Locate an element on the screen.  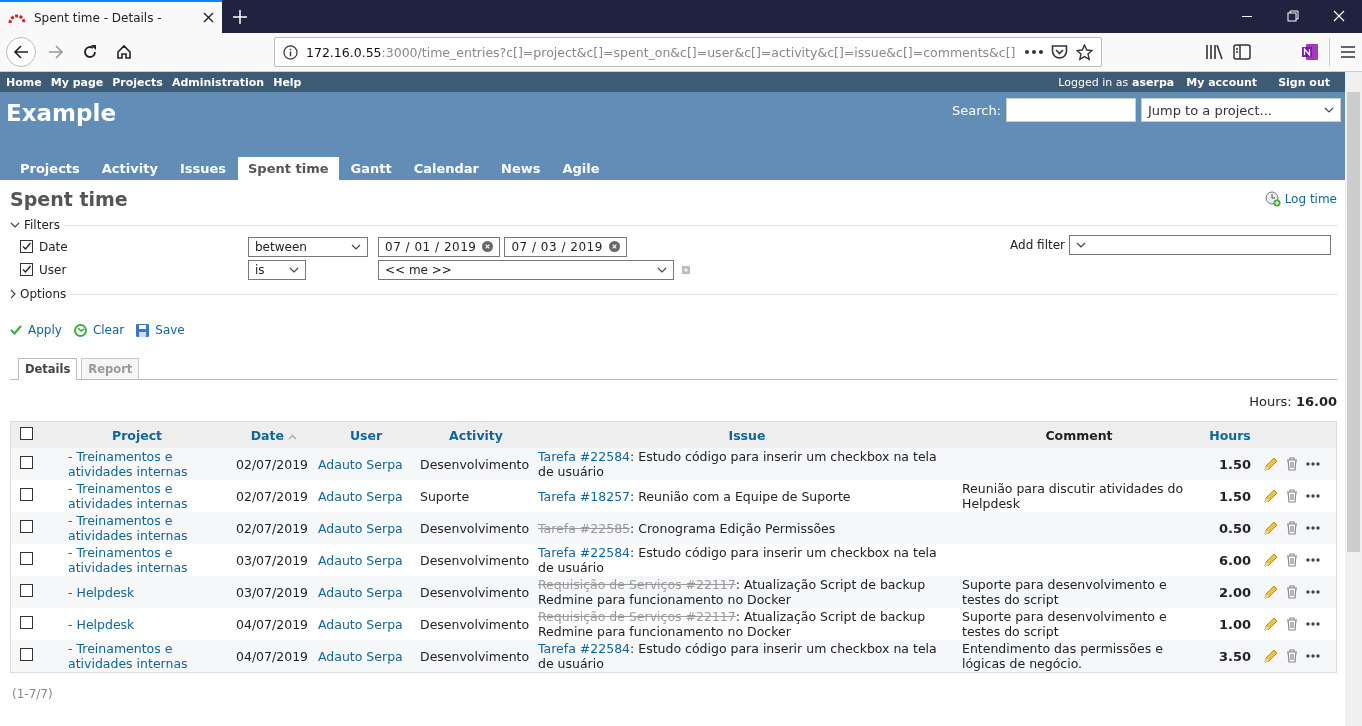
operator-select: between is located at coordinates (308, 246).